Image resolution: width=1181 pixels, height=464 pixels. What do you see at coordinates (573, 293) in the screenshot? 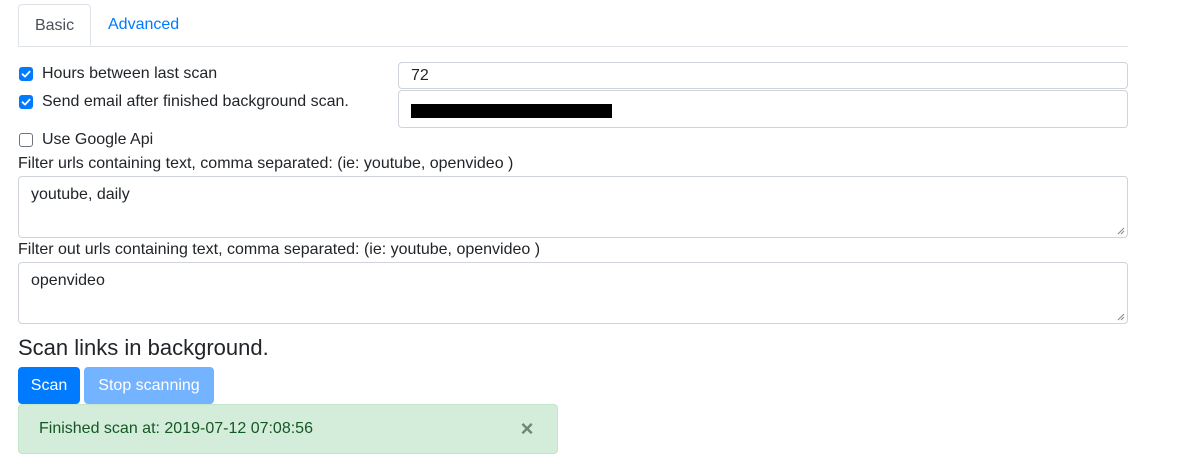
I see `filter-exclude-textarea: openvideo` at bounding box center [573, 293].